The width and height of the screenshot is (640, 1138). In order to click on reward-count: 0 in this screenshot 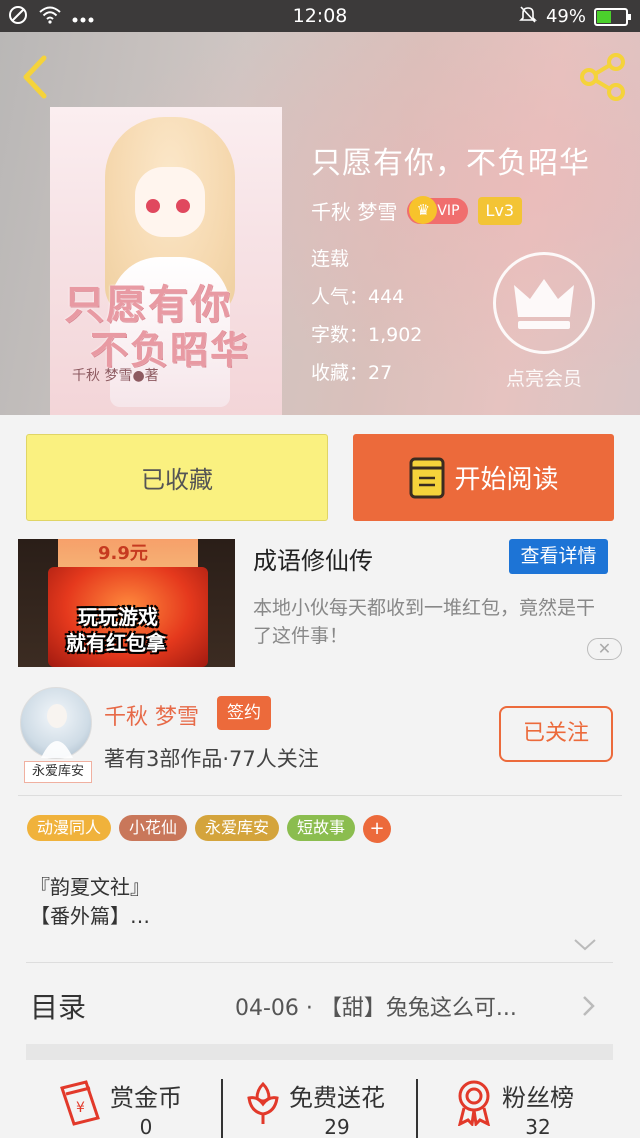, I will do `click(146, 1126)`.